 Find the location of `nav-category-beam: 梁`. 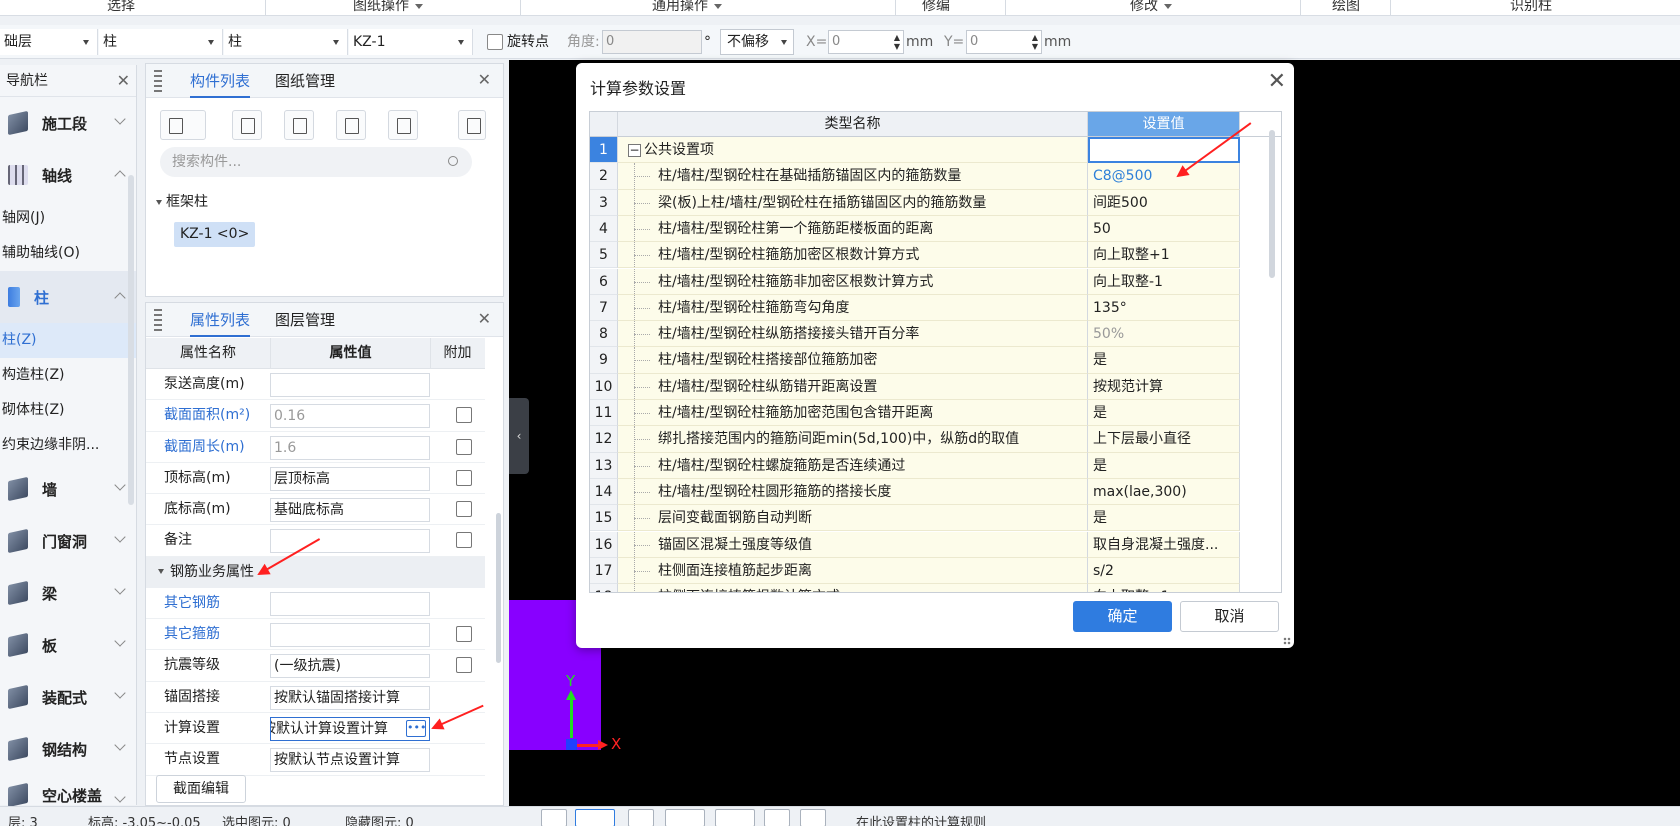

nav-category-beam: 梁 is located at coordinates (68, 593).